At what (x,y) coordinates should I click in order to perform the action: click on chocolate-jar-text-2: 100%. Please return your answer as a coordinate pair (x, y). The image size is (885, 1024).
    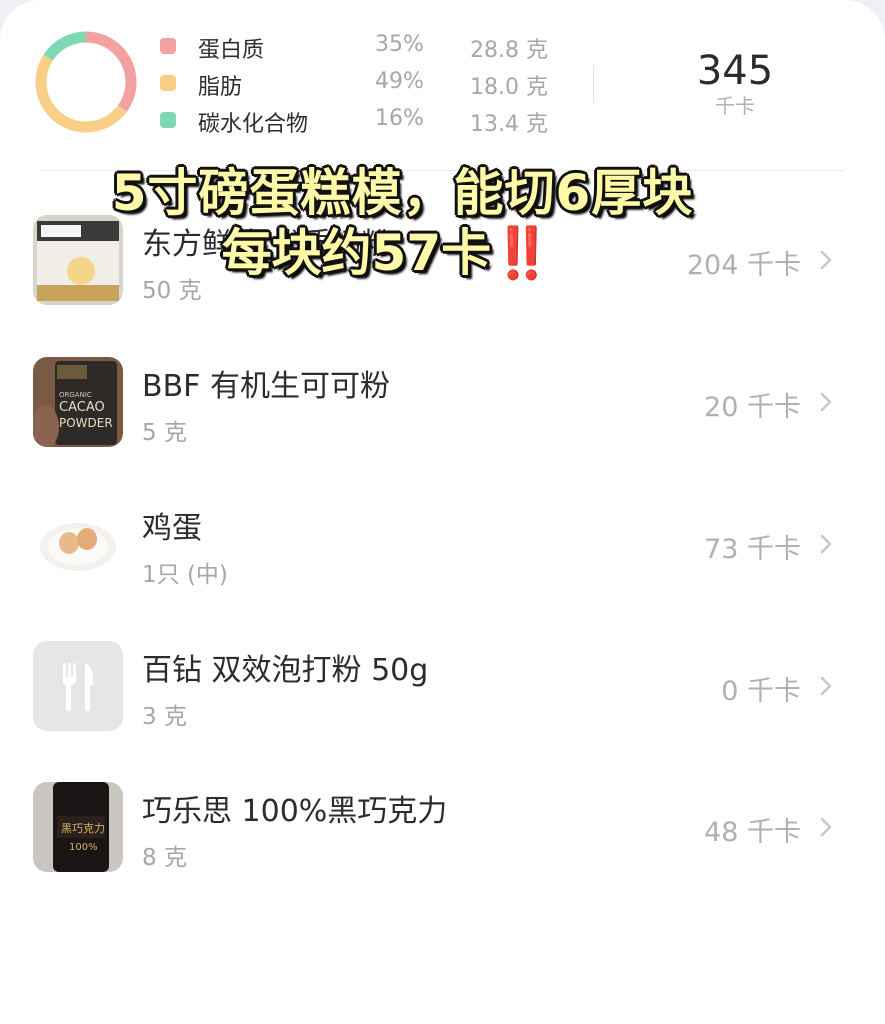
    Looking at the image, I should click on (83, 847).